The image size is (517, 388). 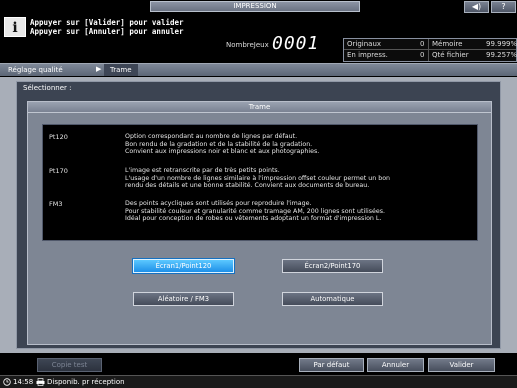 I want to click on status-bar: 14:58 Disponib. pr réception, so click(x=258, y=381).